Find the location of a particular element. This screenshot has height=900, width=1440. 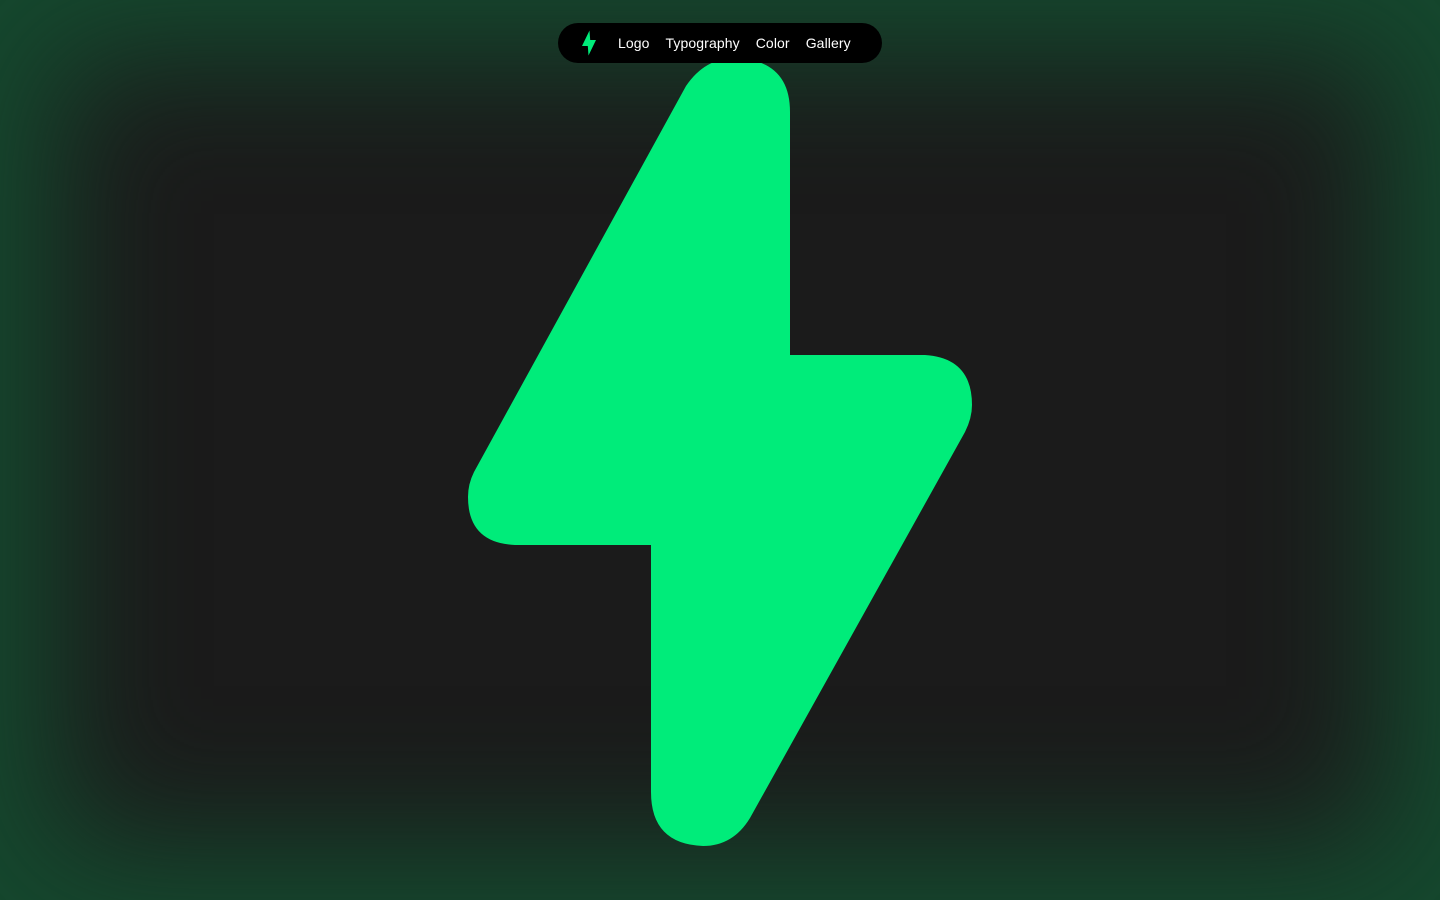

lightning-bolt-logo-icon is located at coordinates (589, 43).